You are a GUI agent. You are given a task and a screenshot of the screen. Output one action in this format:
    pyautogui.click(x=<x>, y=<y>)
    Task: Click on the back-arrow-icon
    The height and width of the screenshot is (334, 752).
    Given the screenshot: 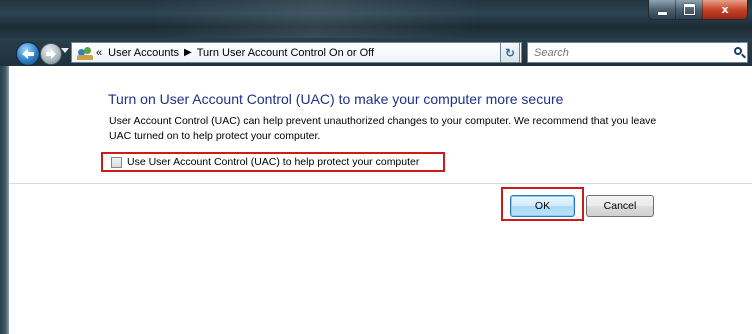 What is the action you would take?
    pyautogui.click(x=28, y=54)
    